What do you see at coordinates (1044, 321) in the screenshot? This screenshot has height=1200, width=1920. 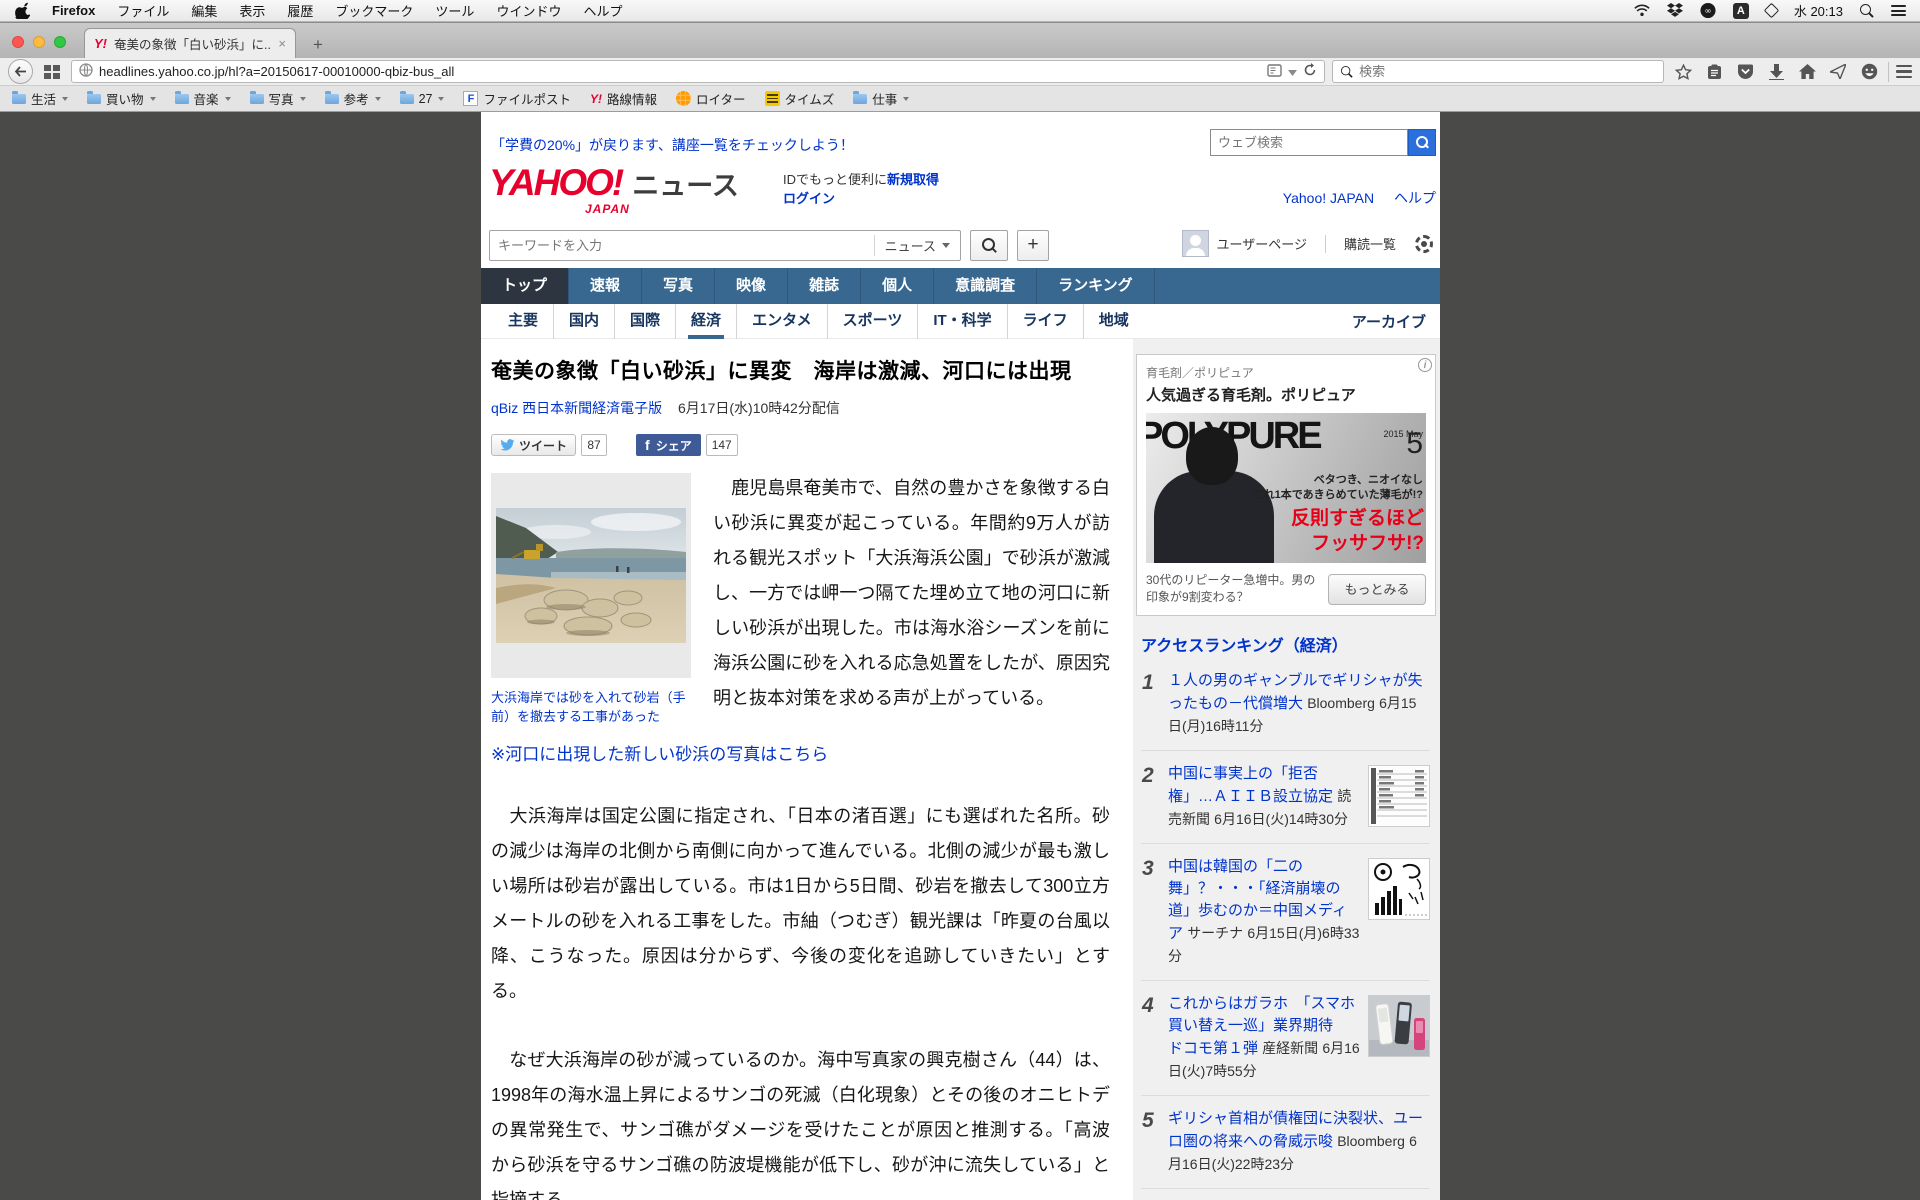 I see `subnav-life: ライフ` at bounding box center [1044, 321].